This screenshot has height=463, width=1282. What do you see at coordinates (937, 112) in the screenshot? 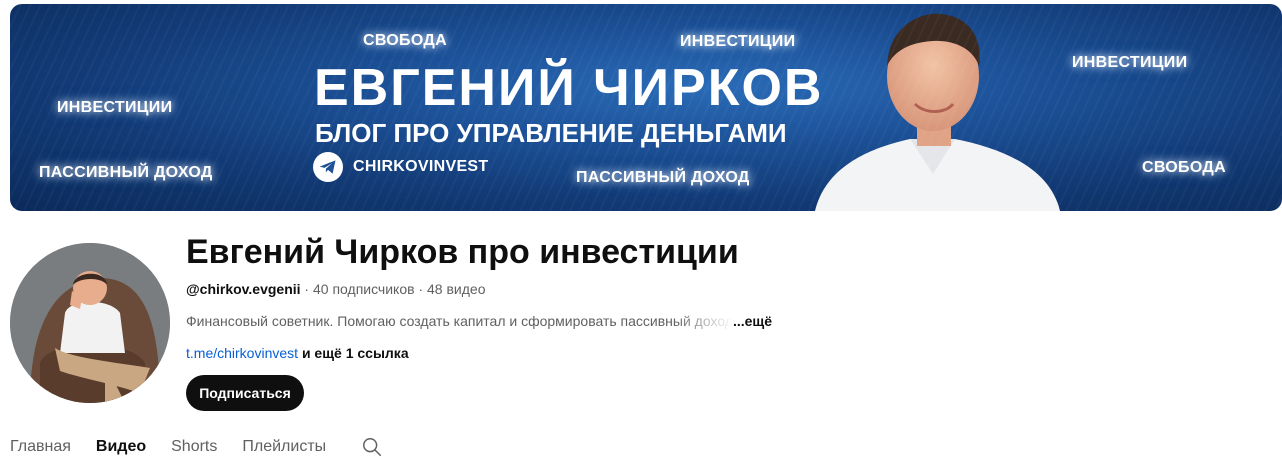
I see `banner-person-photo` at bounding box center [937, 112].